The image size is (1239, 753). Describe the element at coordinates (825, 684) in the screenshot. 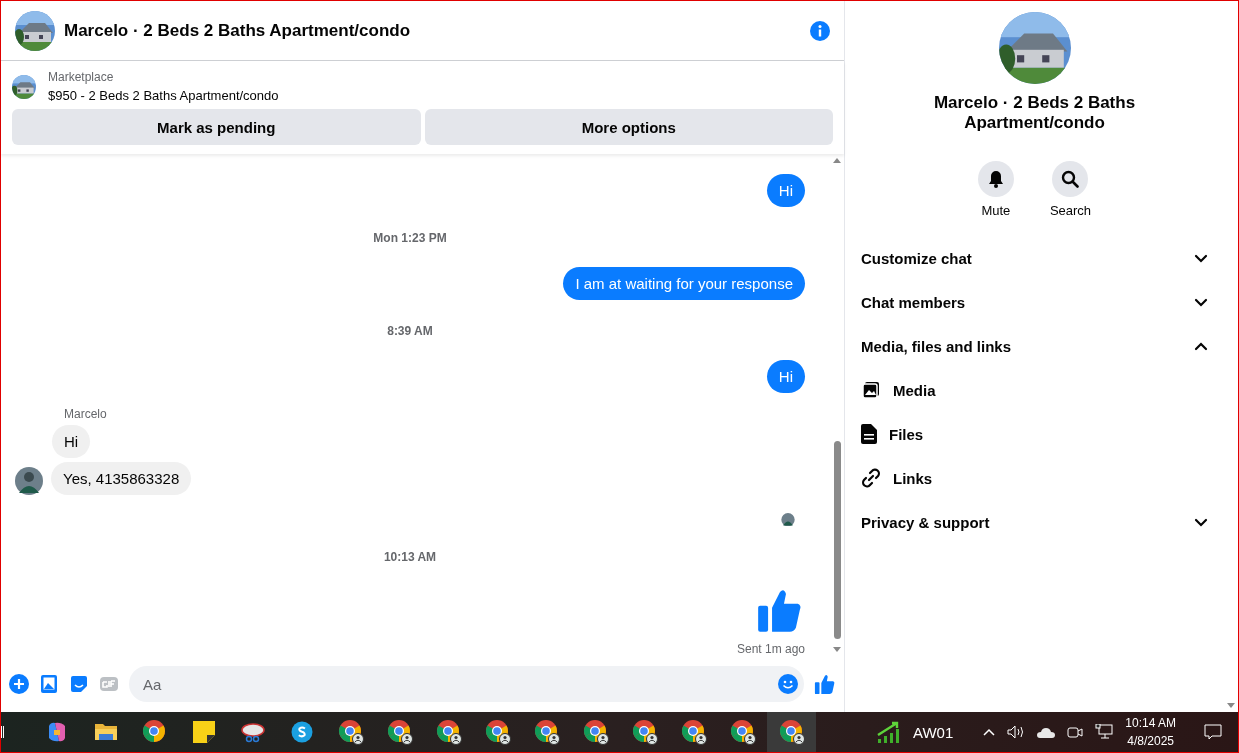

I see `thumbs-up-icon` at that location.